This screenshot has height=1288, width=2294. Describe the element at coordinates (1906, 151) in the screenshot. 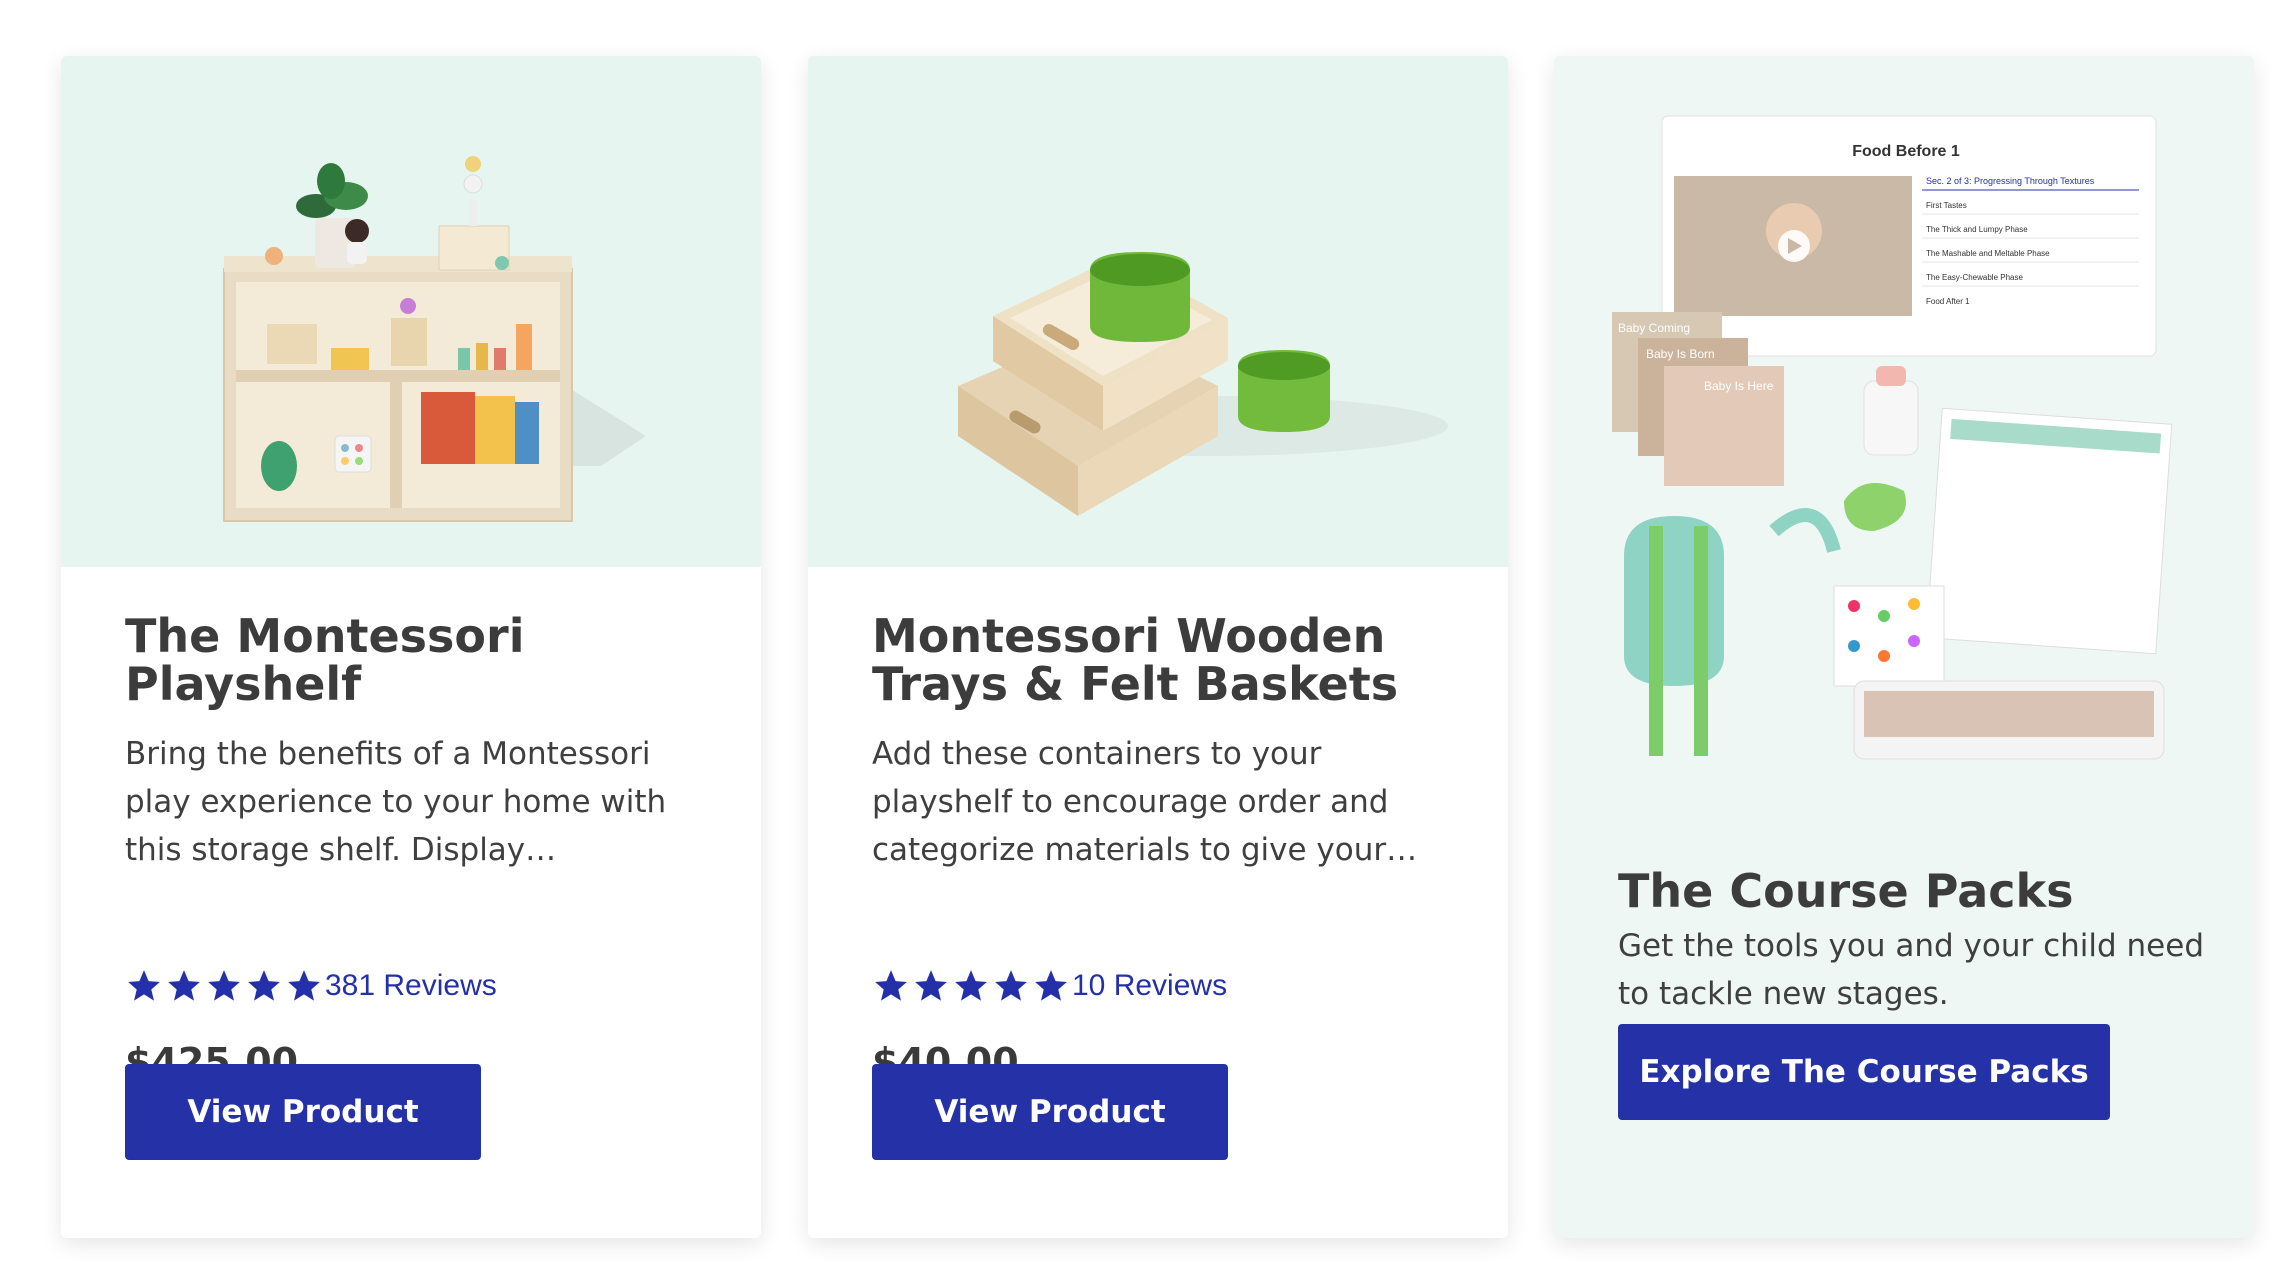

I see `preview-window-title: Food Before 1` at that location.